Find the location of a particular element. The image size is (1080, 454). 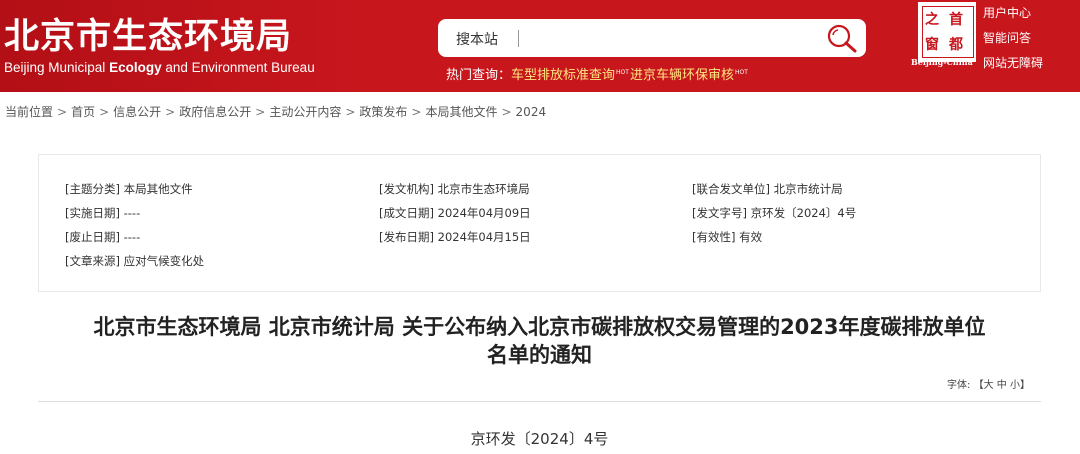

breadcrumb-gov-info: 政府信息公开 is located at coordinates (215, 112).